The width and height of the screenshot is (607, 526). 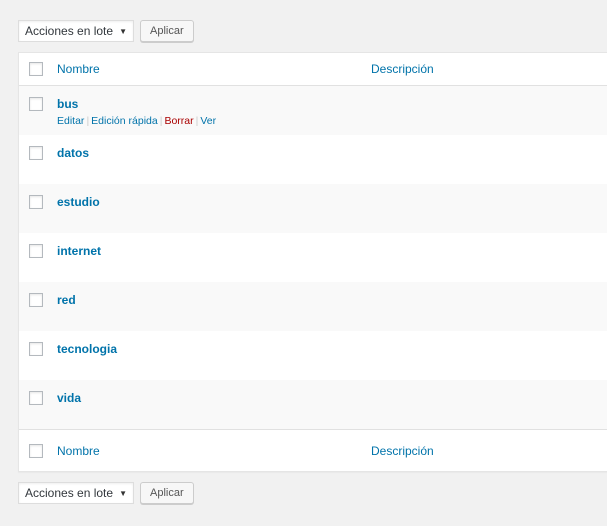 I want to click on delete-link: Borrar, so click(x=178, y=121).